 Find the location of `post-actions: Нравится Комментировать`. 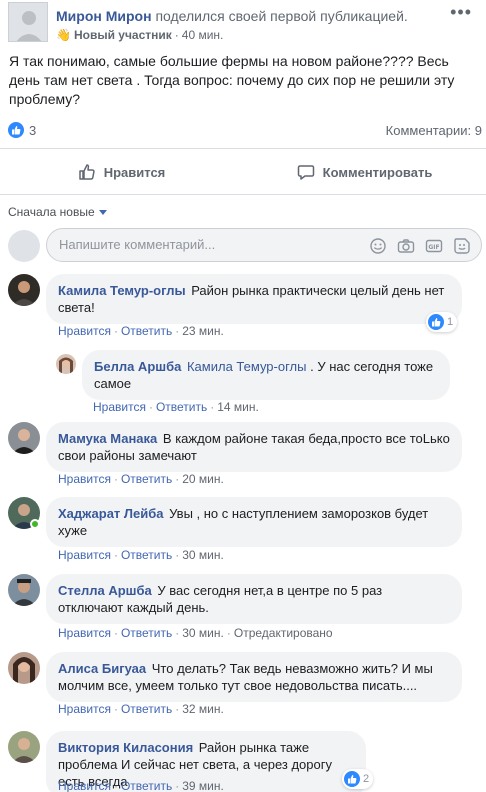

post-actions: Нравится Комментировать is located at coordinates (243, 172).